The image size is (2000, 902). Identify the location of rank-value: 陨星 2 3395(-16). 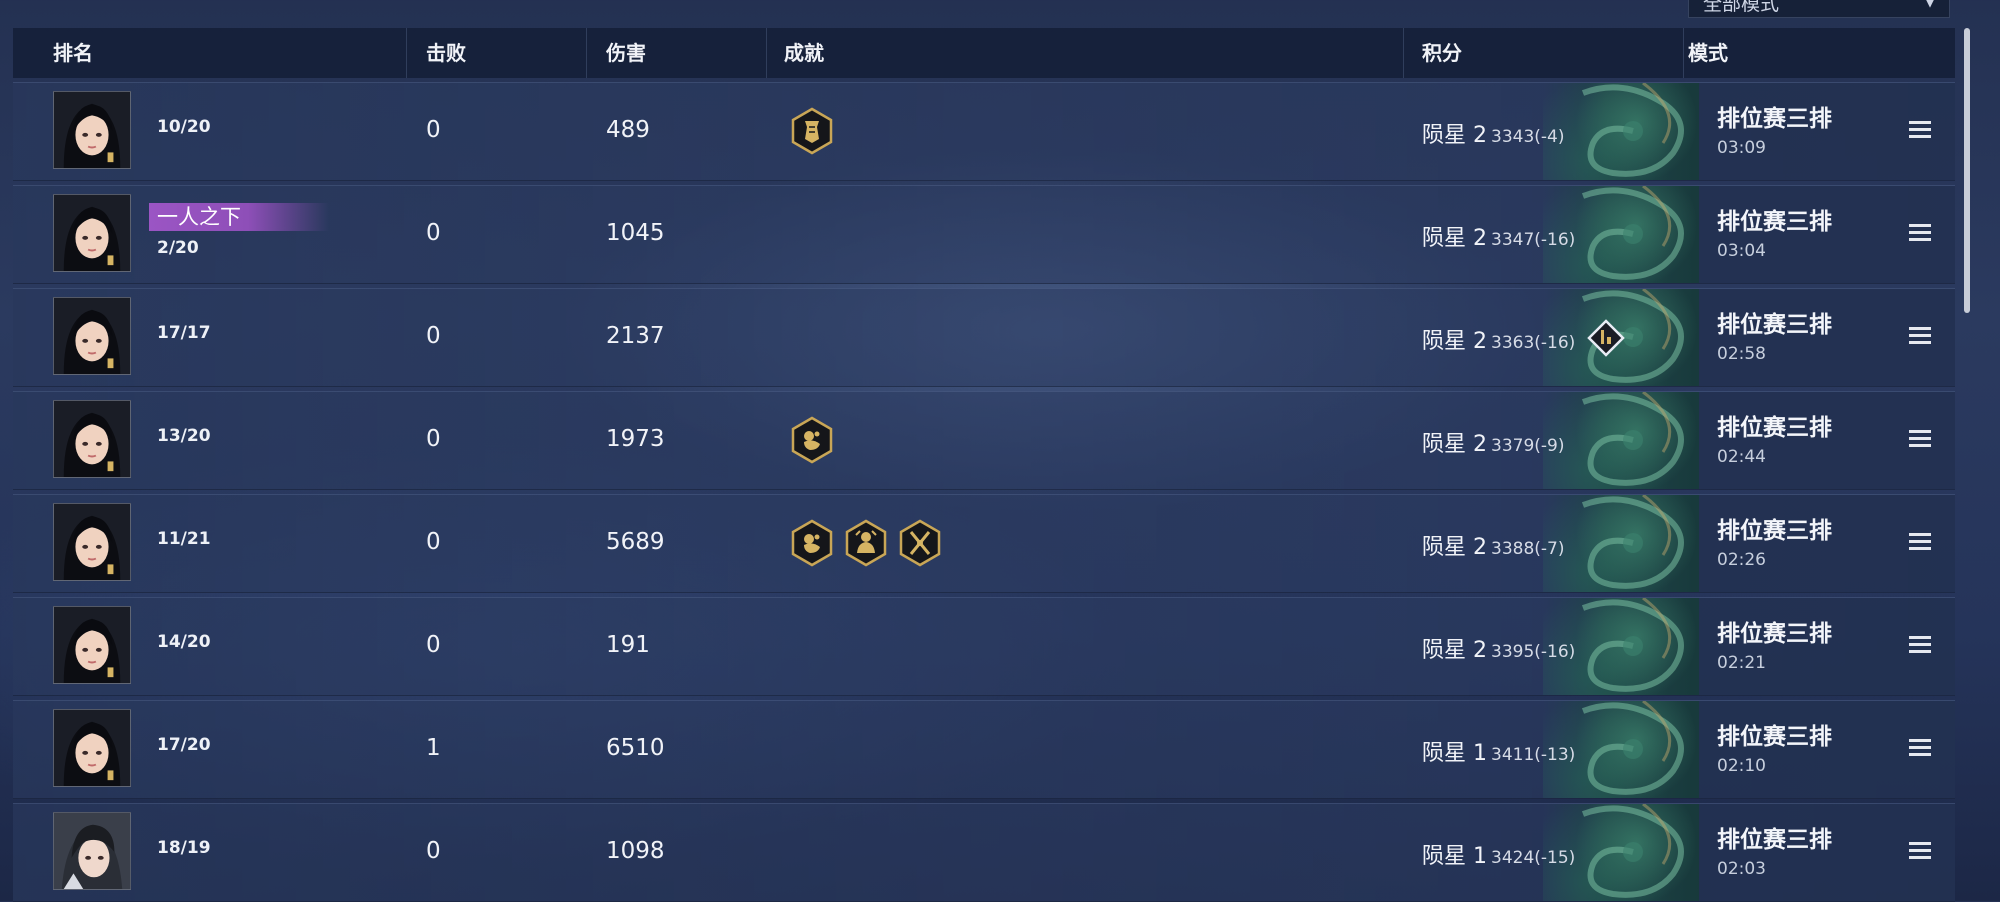
(1498, 648).